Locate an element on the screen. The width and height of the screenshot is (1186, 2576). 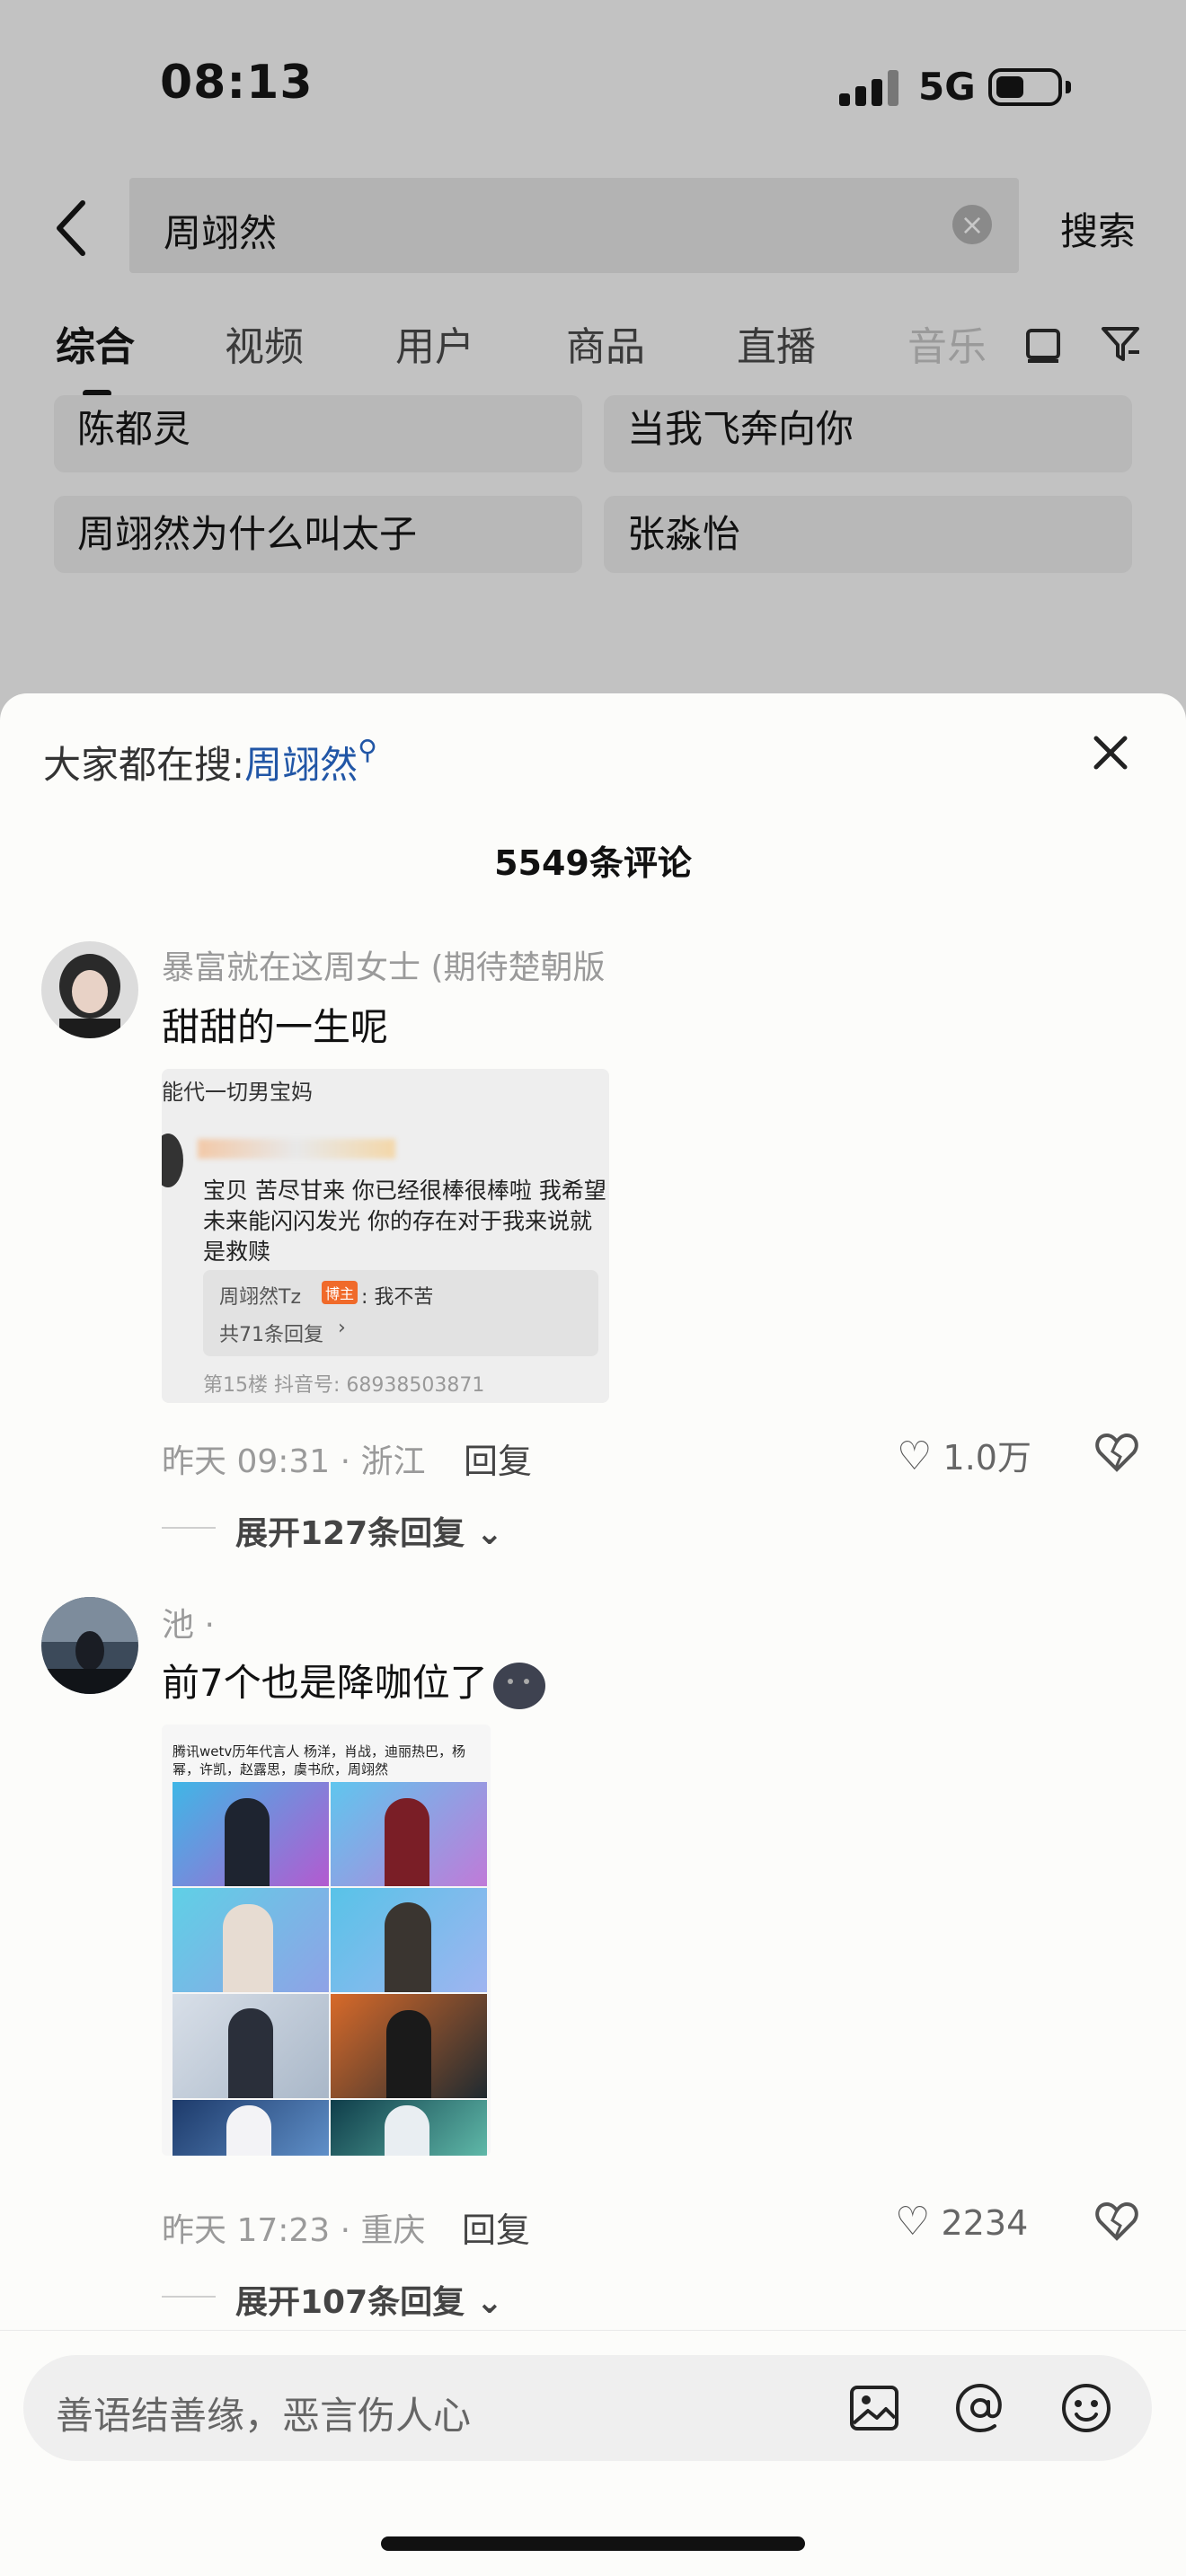
tab-video: 视频 is located at coordinates (264, 343).